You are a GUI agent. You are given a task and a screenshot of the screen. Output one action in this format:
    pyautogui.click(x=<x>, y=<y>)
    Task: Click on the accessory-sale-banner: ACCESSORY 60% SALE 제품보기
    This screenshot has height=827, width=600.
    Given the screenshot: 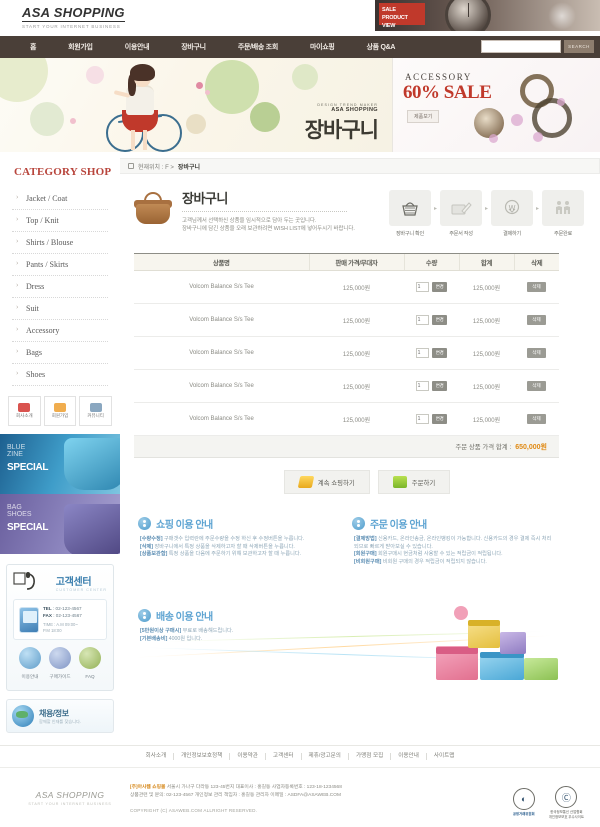 What is the action you would take?
    pyautogui.click(x=496, y=105)
    